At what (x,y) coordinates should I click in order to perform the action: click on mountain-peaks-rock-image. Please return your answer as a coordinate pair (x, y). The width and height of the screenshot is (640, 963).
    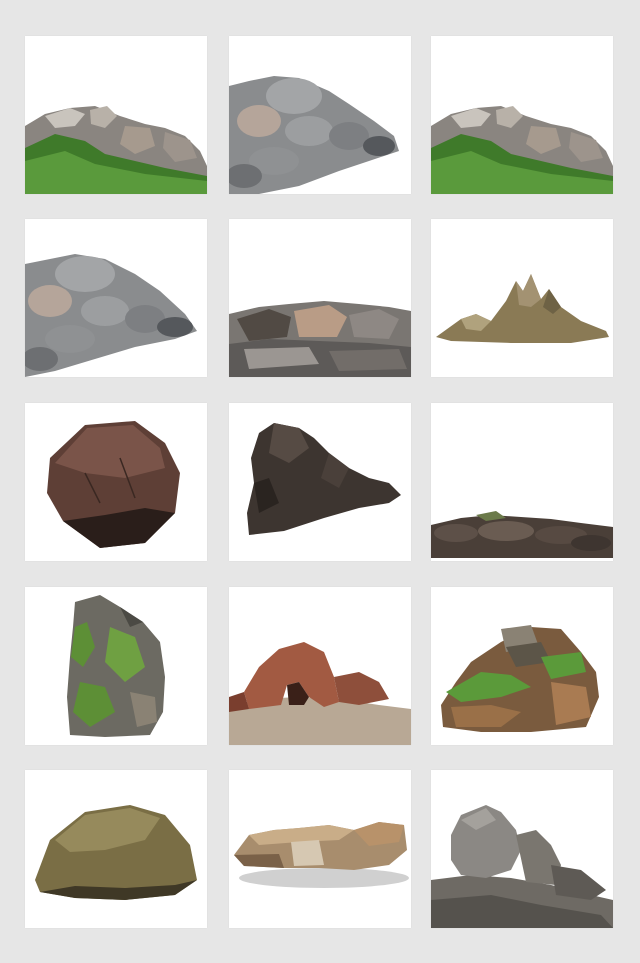
    Looking at the image, I should click on (522, 308).